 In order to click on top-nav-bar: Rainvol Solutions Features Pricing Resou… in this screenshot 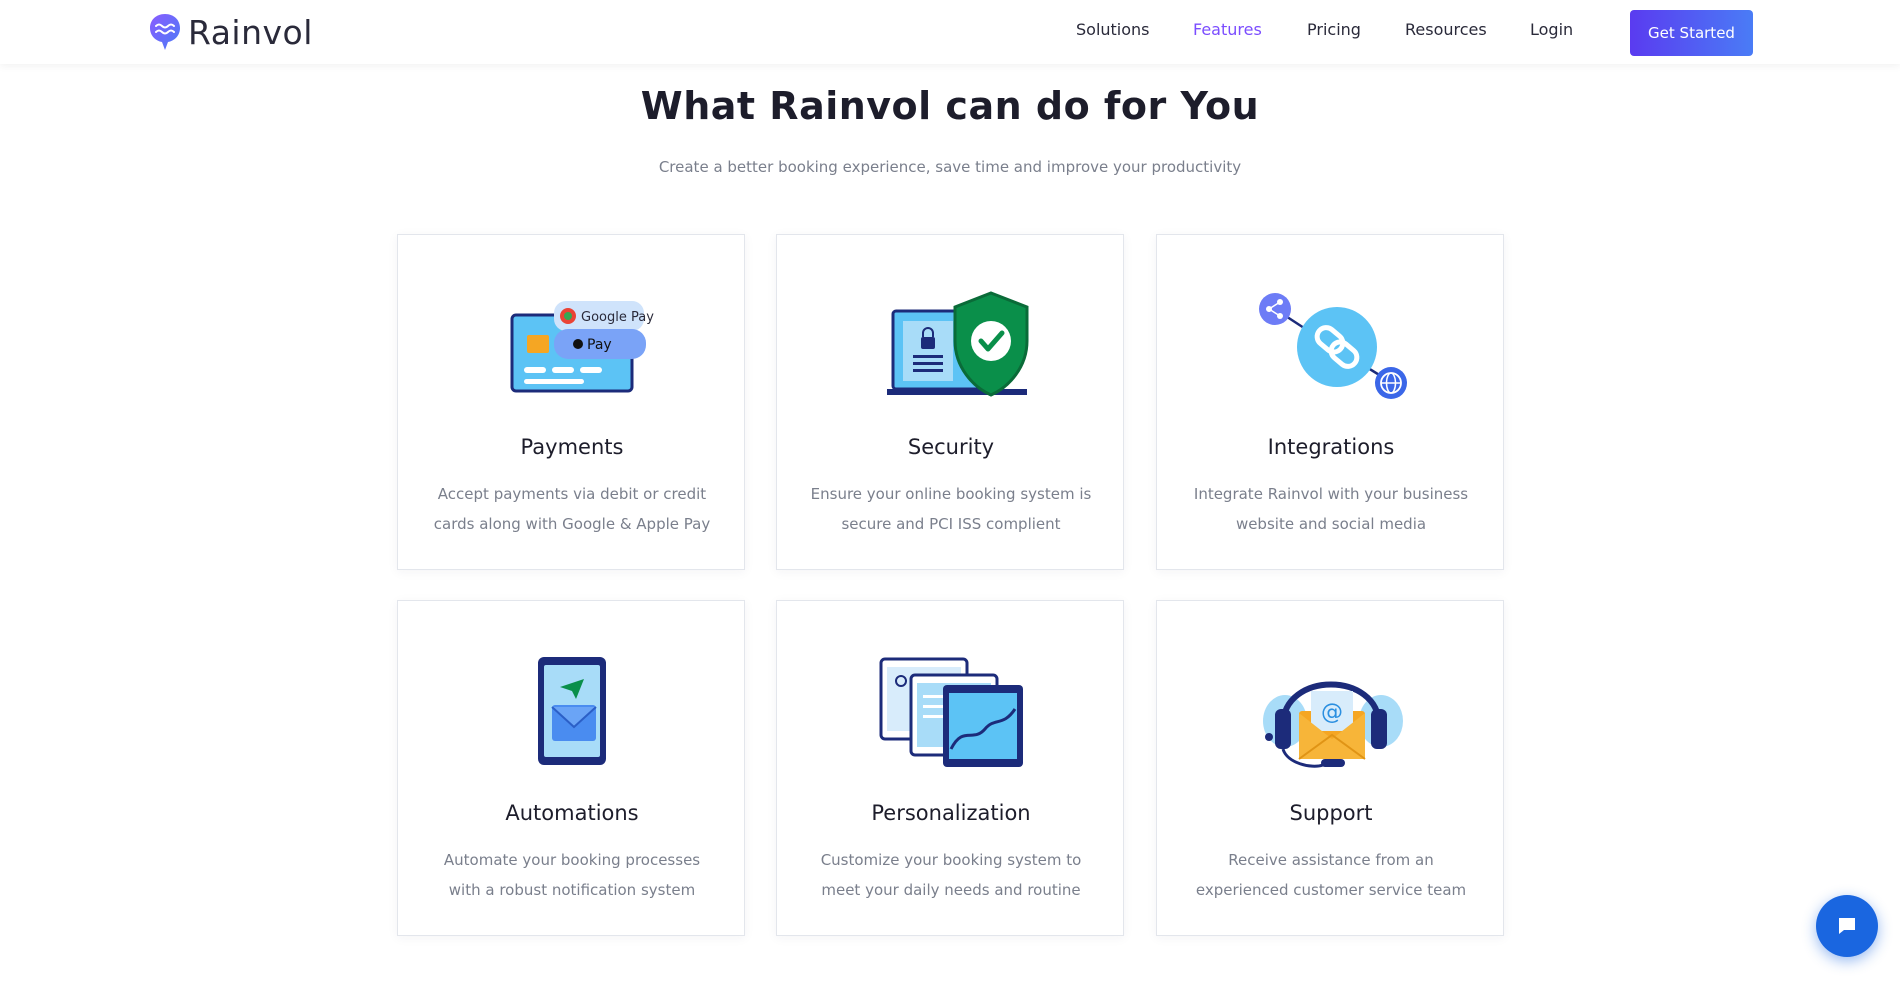, I will do `click(950, 32)`.